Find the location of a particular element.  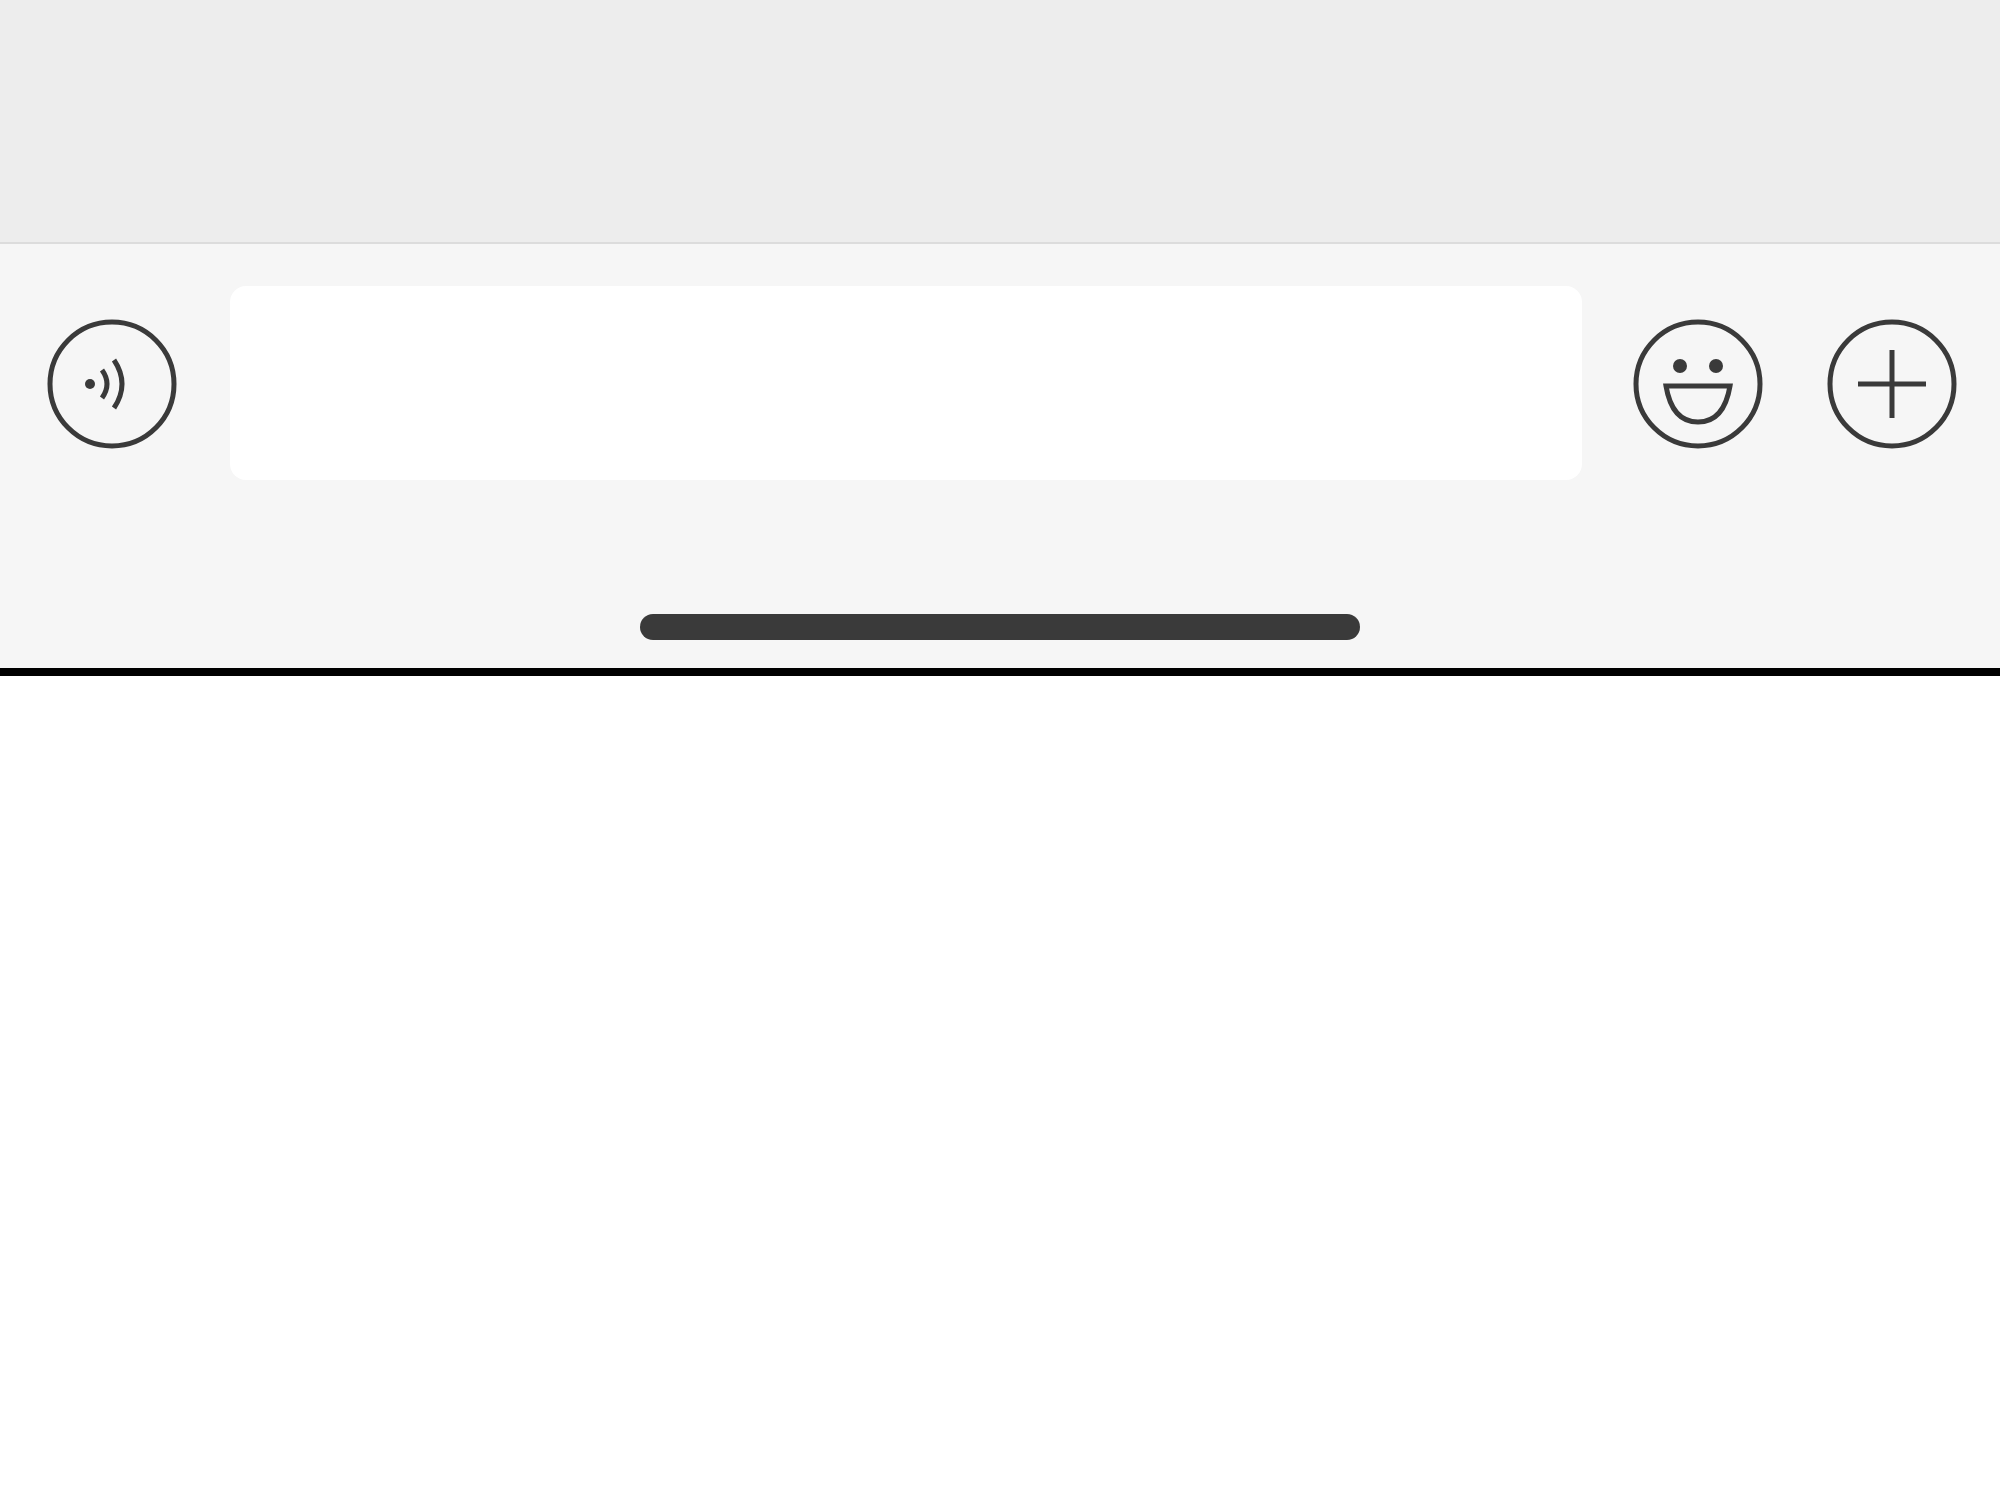

voice-icon is located at coordinates (112, 383).